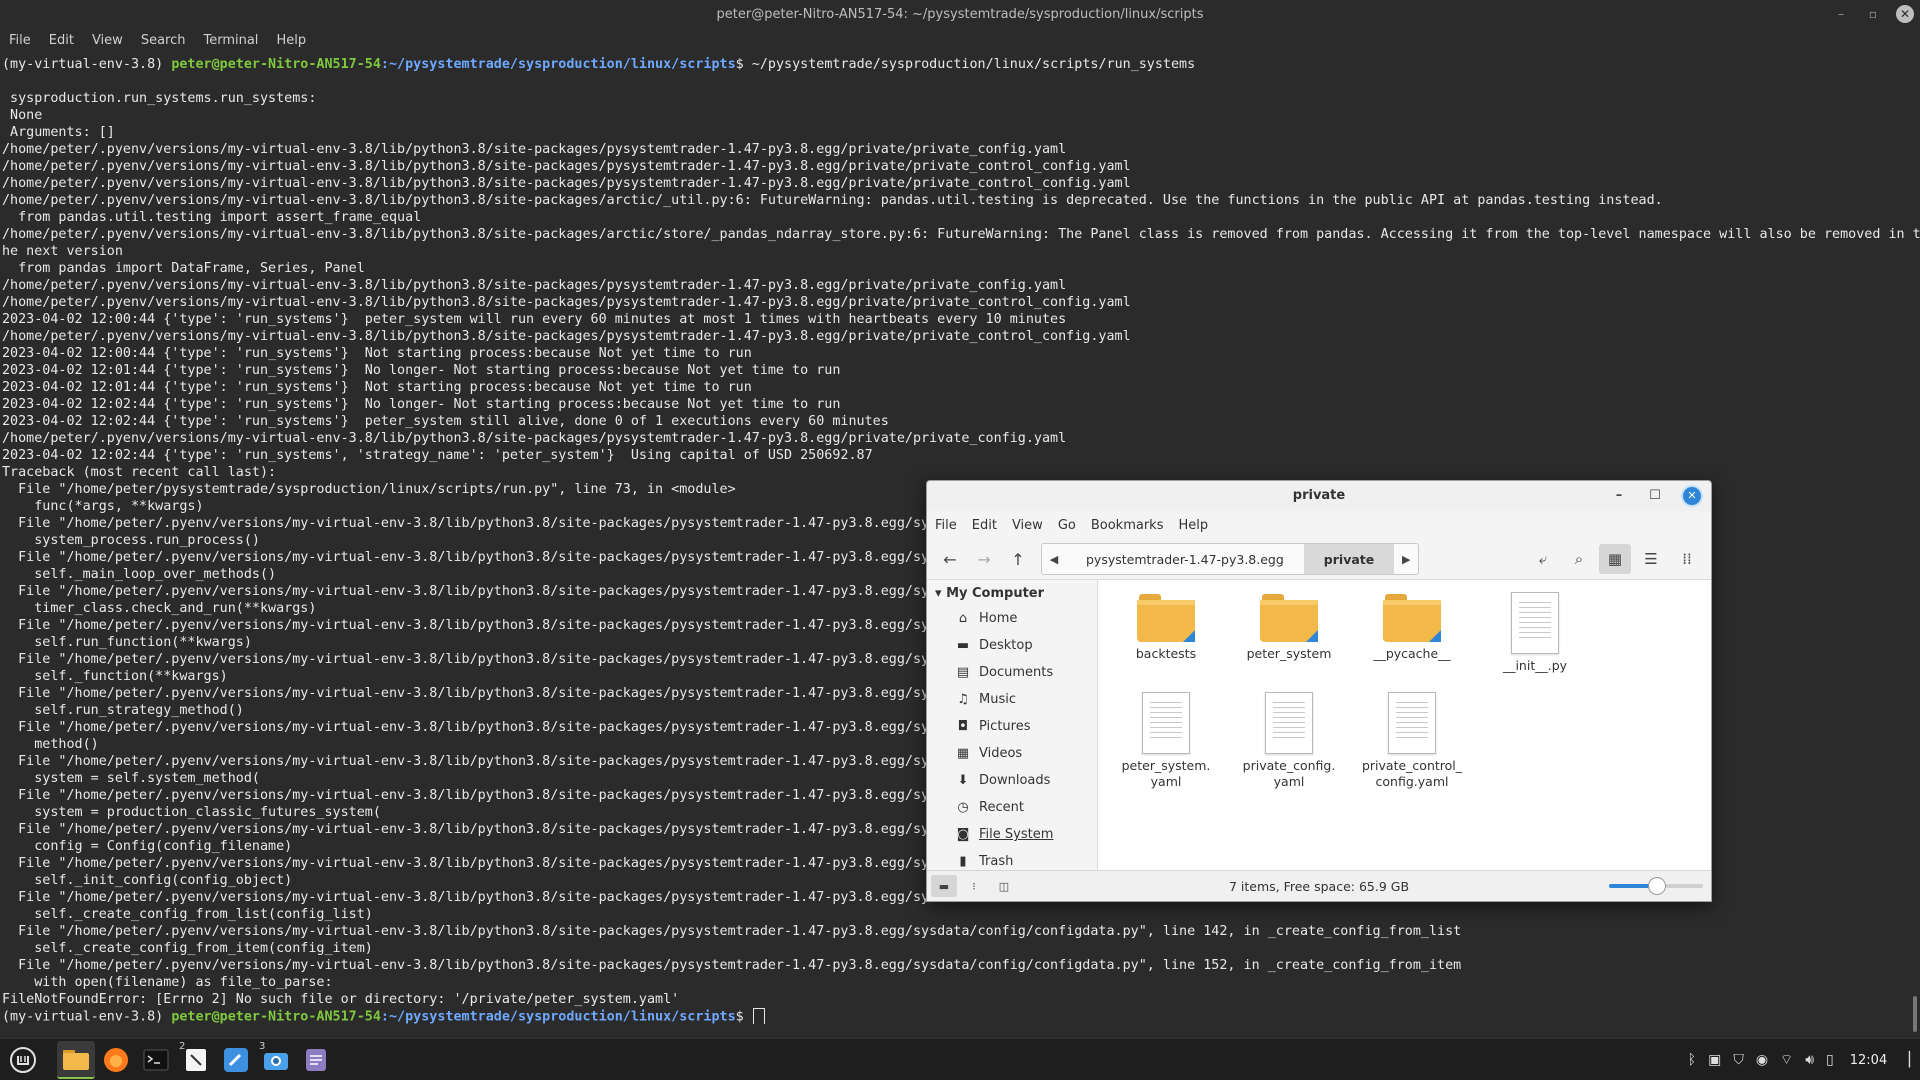 This screenshot has height=1080, width=1920. I want to click on menu-search: Search, so click(163, 42).